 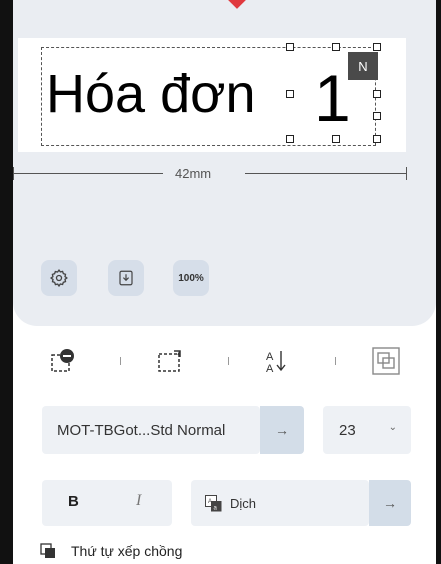 What do you see at coordinates (191, 278) in the screenshot?
I see `zoom-button: 100%` at bounding box center [191, 278].